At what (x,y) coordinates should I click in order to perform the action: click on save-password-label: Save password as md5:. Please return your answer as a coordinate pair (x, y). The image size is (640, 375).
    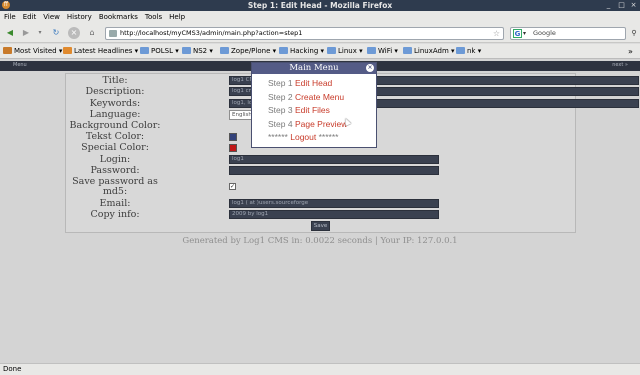
    Looking at the image, I should click on (115, 186).